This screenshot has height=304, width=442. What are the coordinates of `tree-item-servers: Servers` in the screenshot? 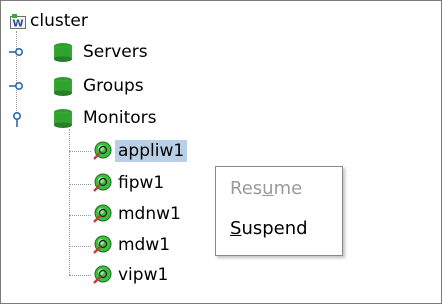 It's located at (80, 52).